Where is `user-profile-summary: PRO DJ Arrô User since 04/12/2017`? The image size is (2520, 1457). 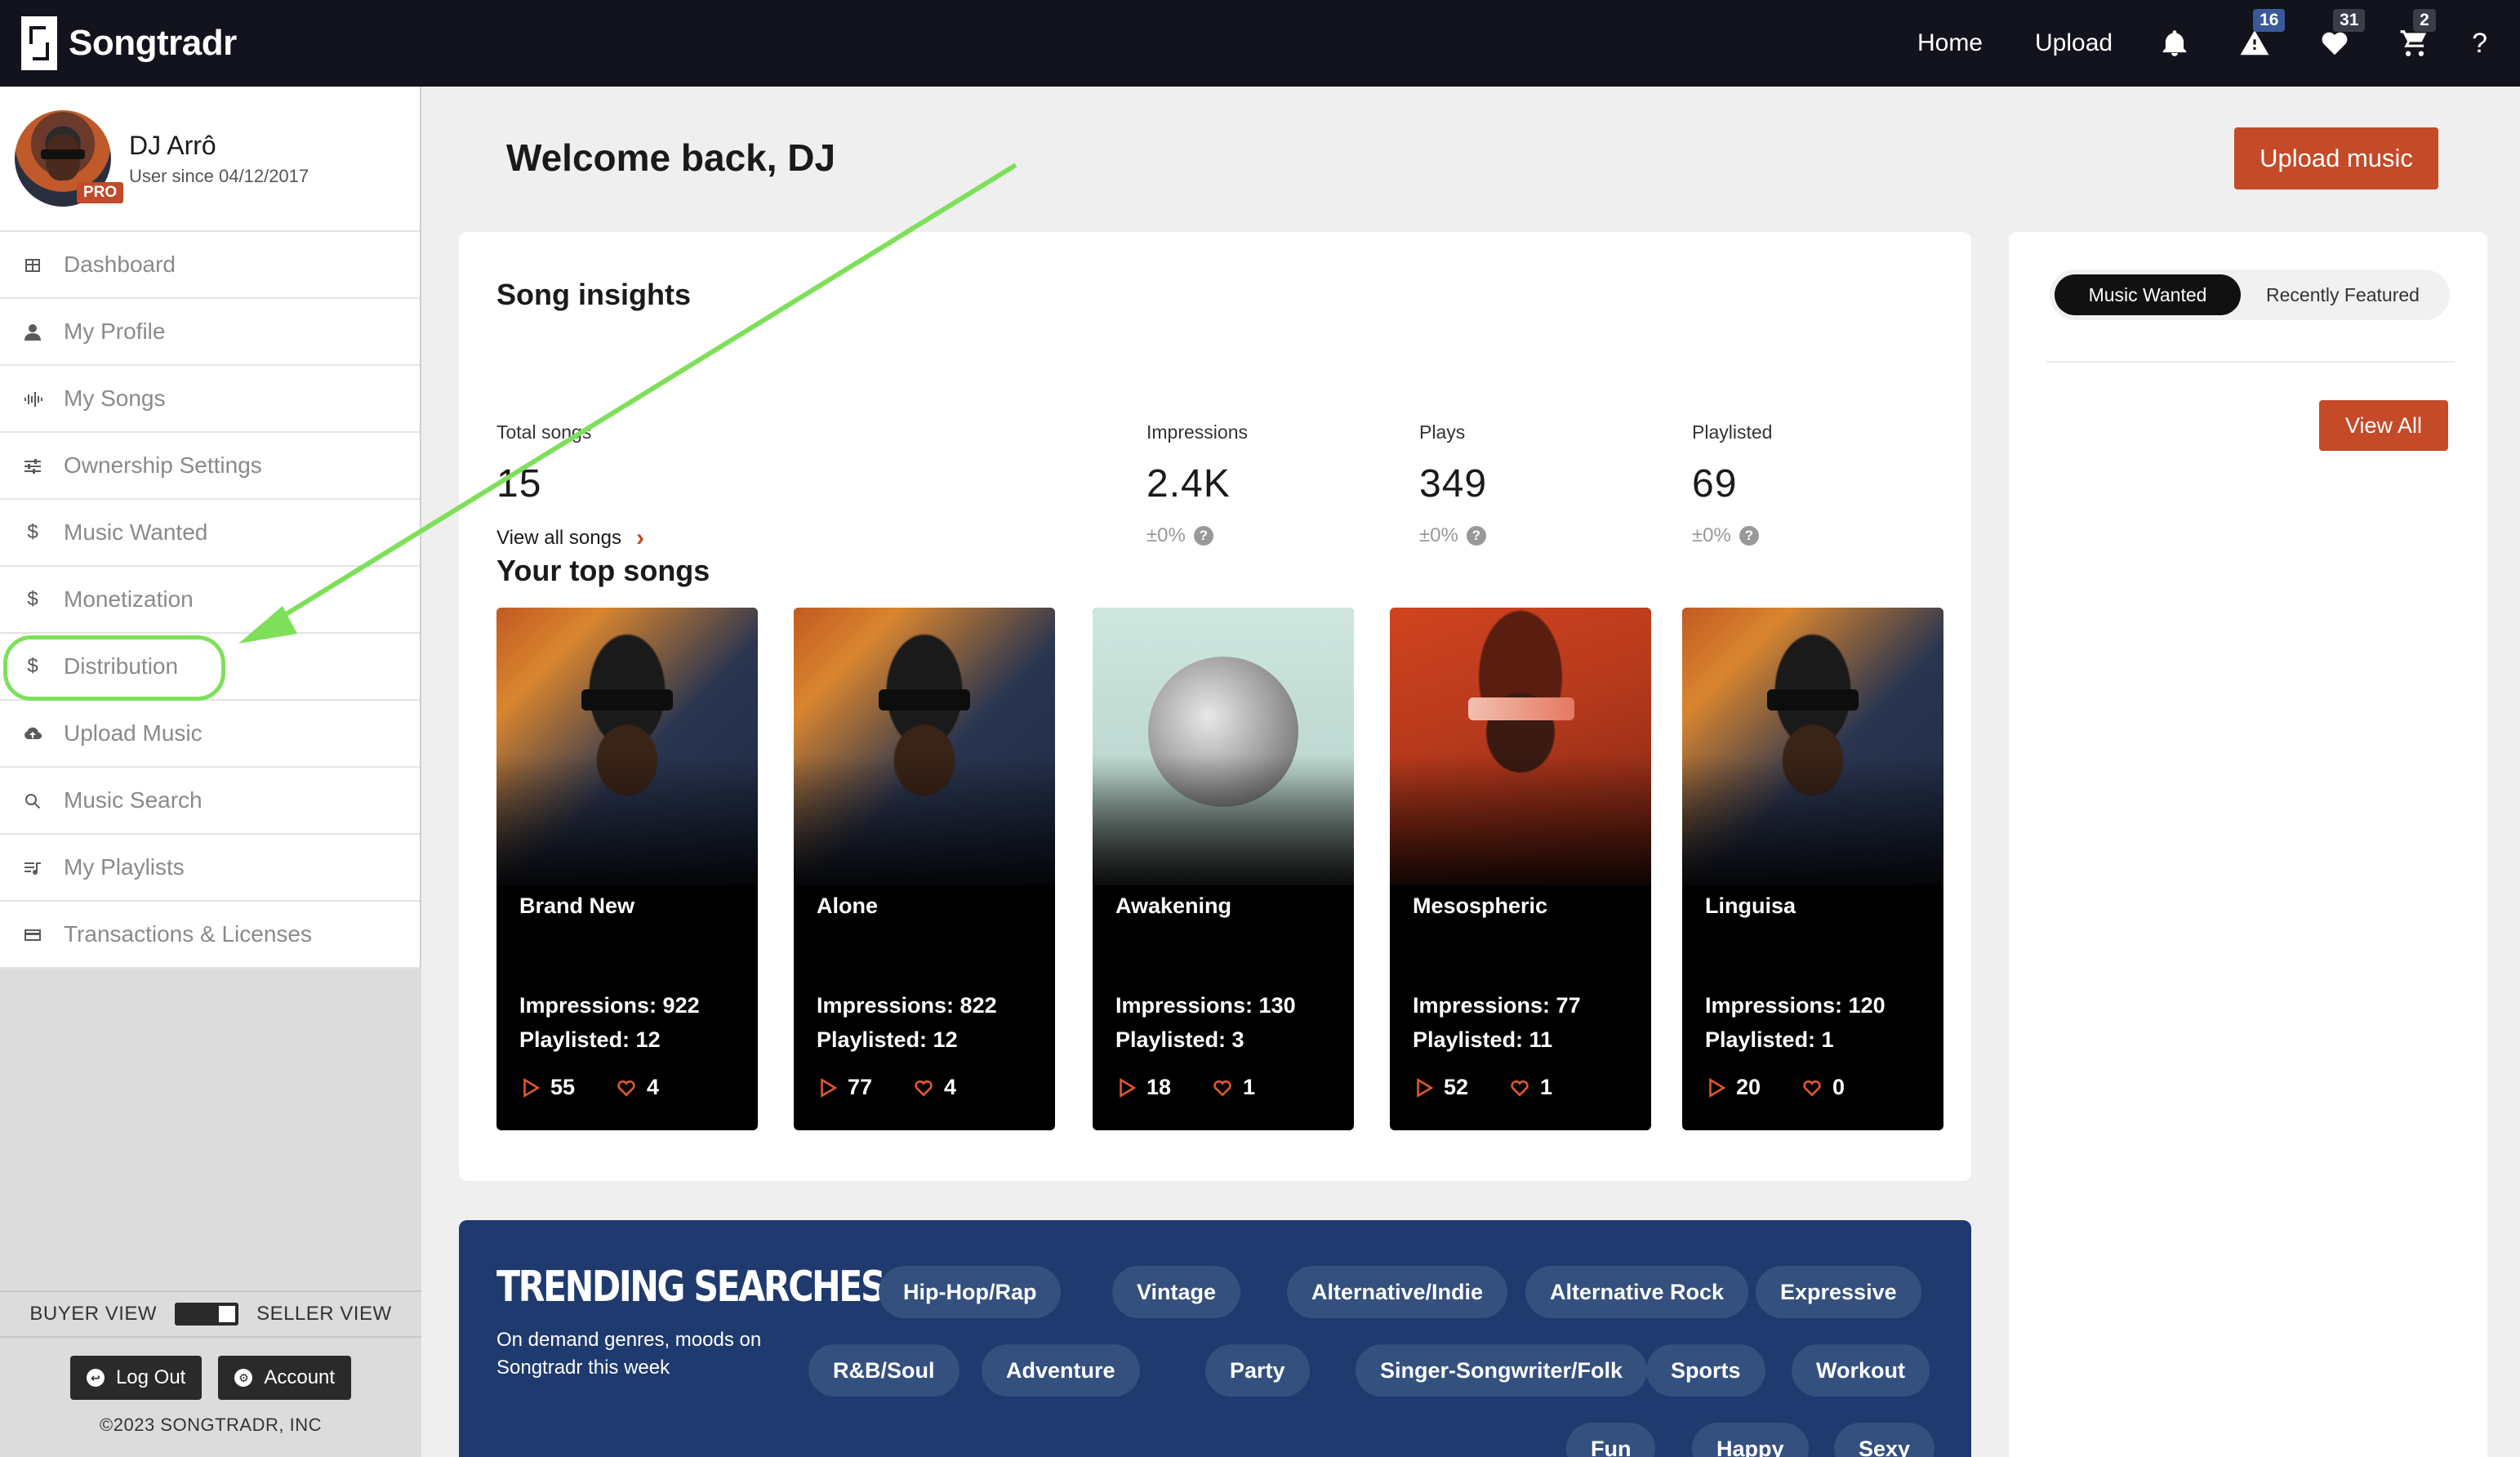 user-profile-summary: PRO DJ Arrô User since 04/12/2017 is located at coordinates (210, 160).